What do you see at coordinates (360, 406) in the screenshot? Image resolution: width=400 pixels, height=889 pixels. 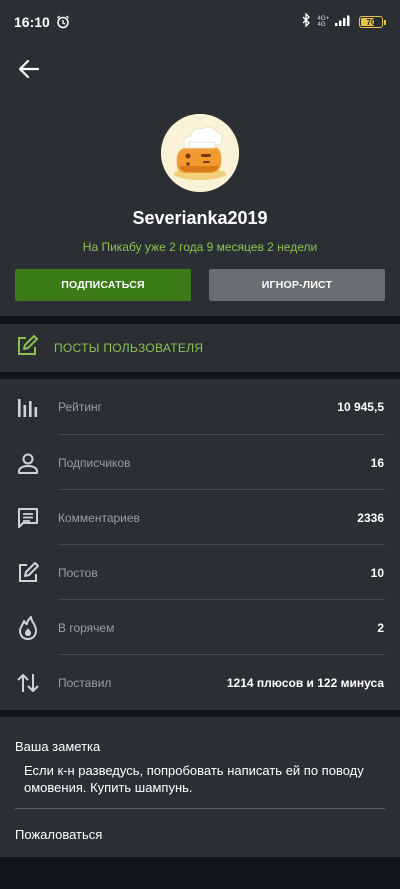 I see `stat-value: 10 945,5` at bounding box center [360, 406].